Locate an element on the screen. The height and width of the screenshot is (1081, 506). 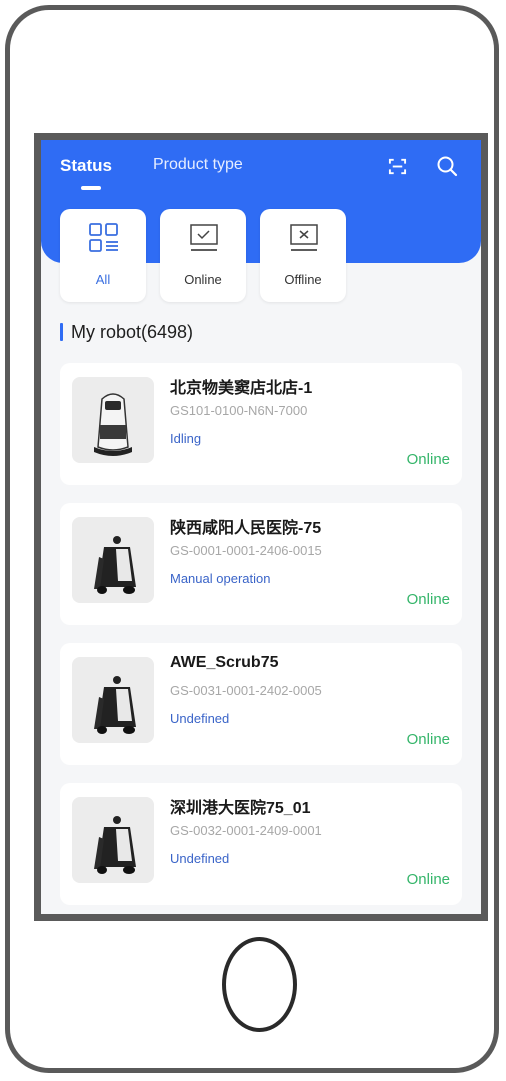
robot-serial: GS-0001-0001-2406-0015 is located at coordinates (246, 550).